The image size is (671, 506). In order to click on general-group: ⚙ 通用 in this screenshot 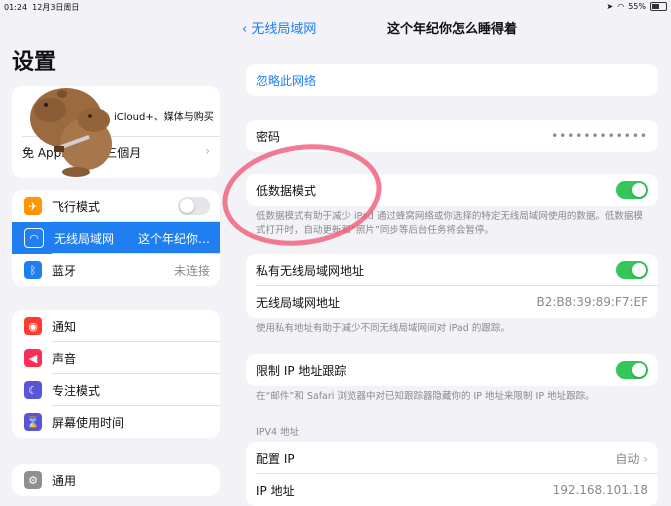, I will do `click(116, 480)`.